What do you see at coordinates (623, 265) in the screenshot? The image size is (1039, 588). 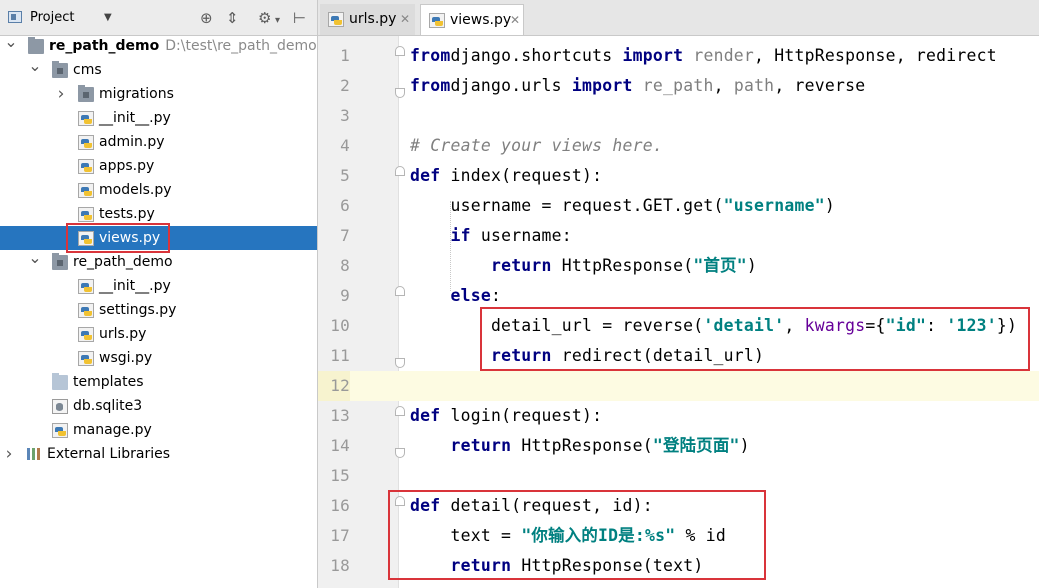 I see `code-text: return HttpResponse("首页")` at bounding box center [623, 265].